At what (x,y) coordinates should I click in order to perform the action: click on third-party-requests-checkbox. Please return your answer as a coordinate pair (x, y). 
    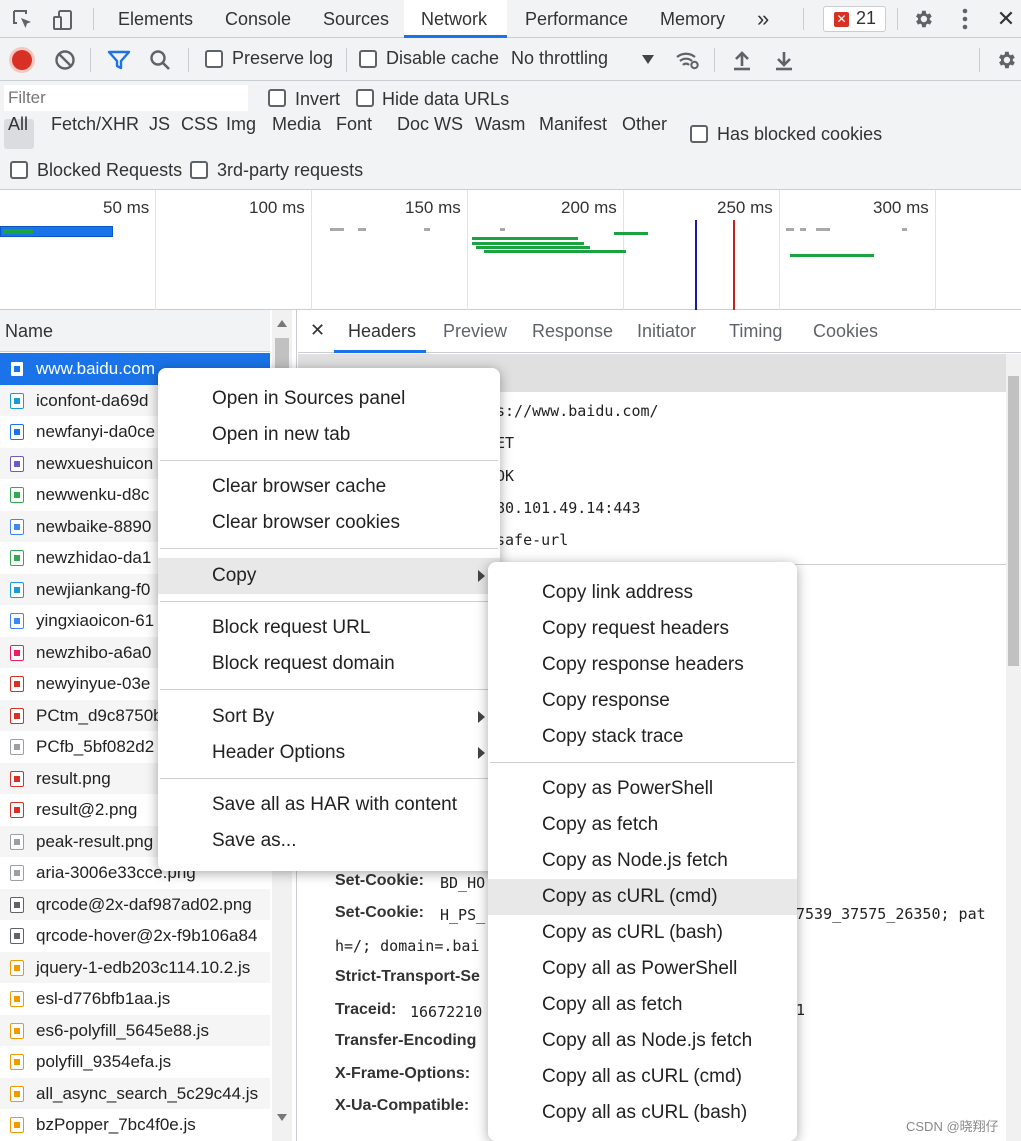
    Looking at the image, I should click on (199, 170).